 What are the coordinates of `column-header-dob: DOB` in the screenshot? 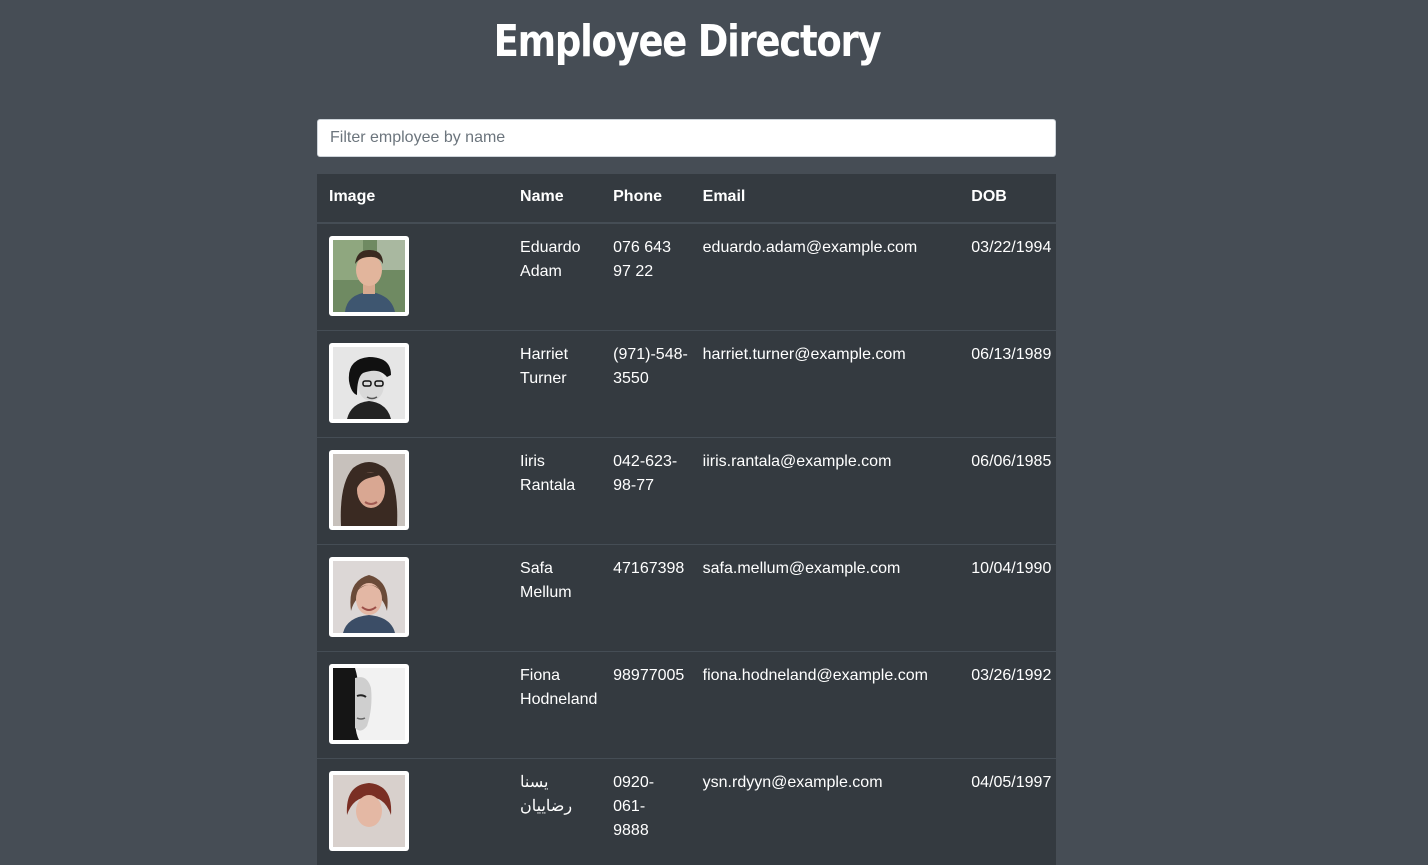 It's located at (1007, 198).